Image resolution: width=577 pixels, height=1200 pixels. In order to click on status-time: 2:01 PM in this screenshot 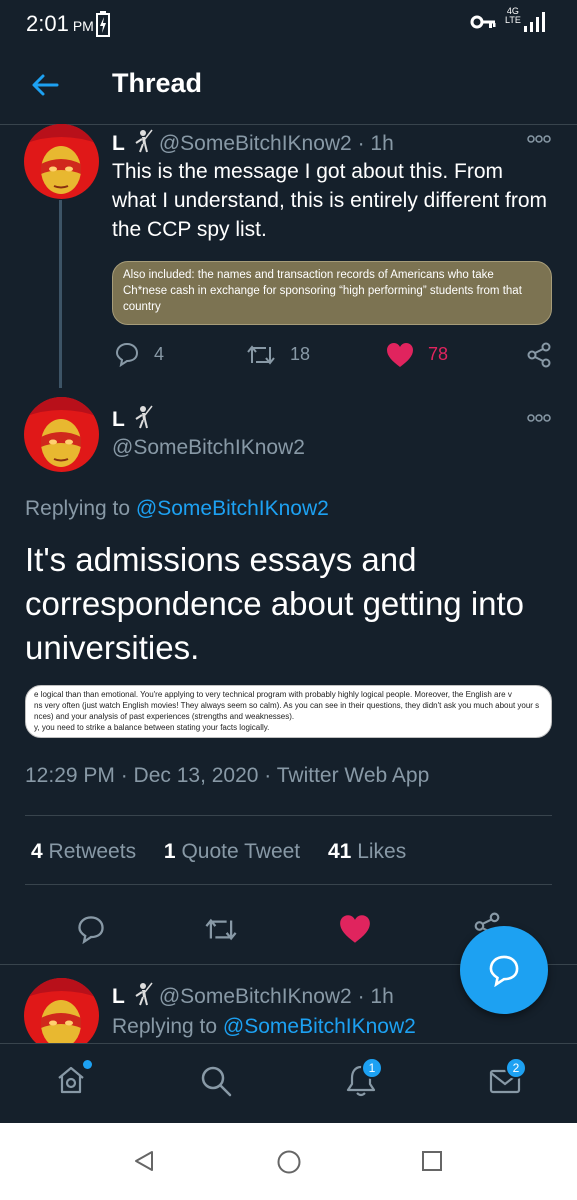, I will do `click(60, 23)`.